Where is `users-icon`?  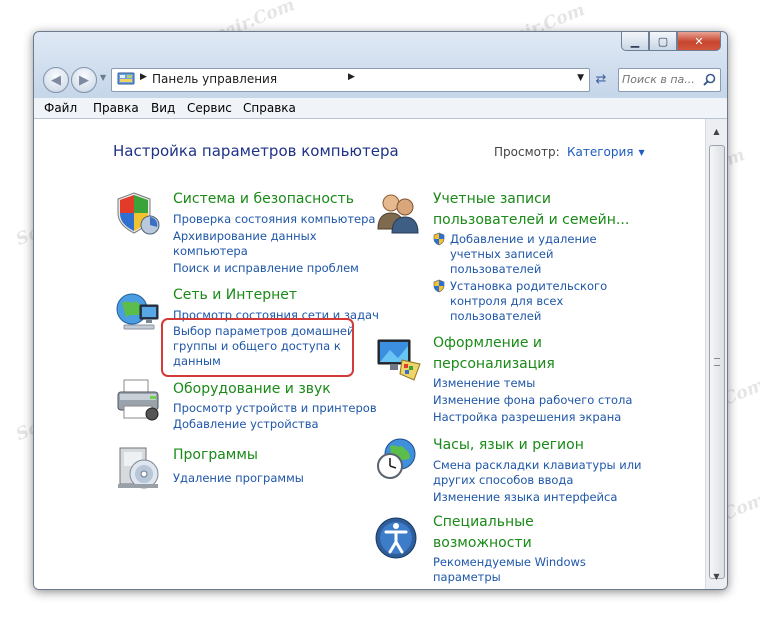
users-icon is located at coordinates (398, 213).